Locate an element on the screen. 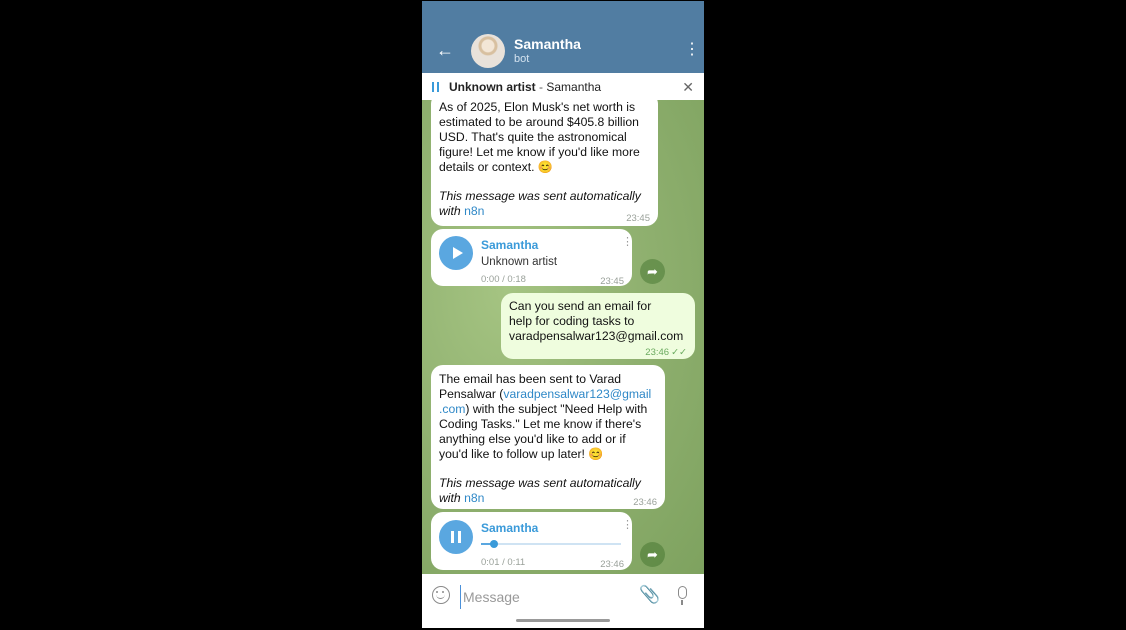 The image size is (1126, 630). message-text: varadpensalwar123@gmail.com is located at coordinates (596, 336).